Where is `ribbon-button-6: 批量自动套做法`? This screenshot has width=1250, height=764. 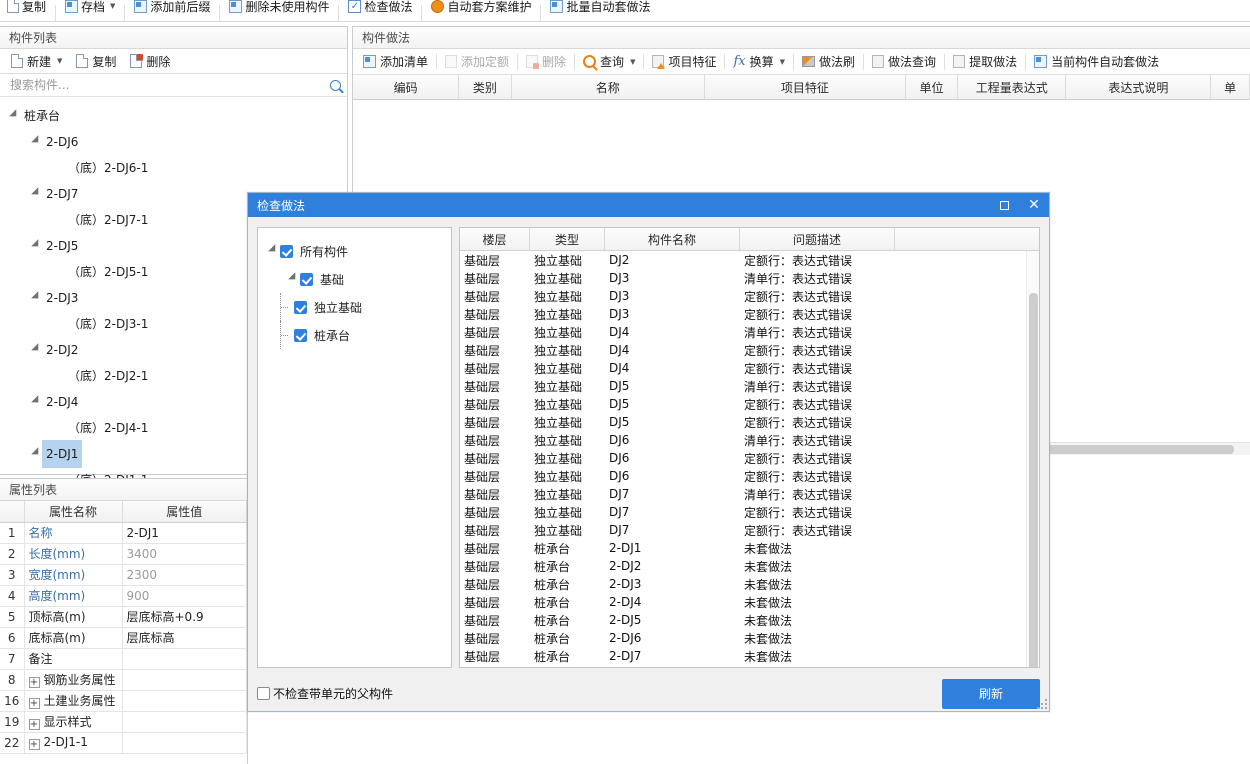
ribbon-button-6: 批量自动套做法 is located at coordinates (600, 10).